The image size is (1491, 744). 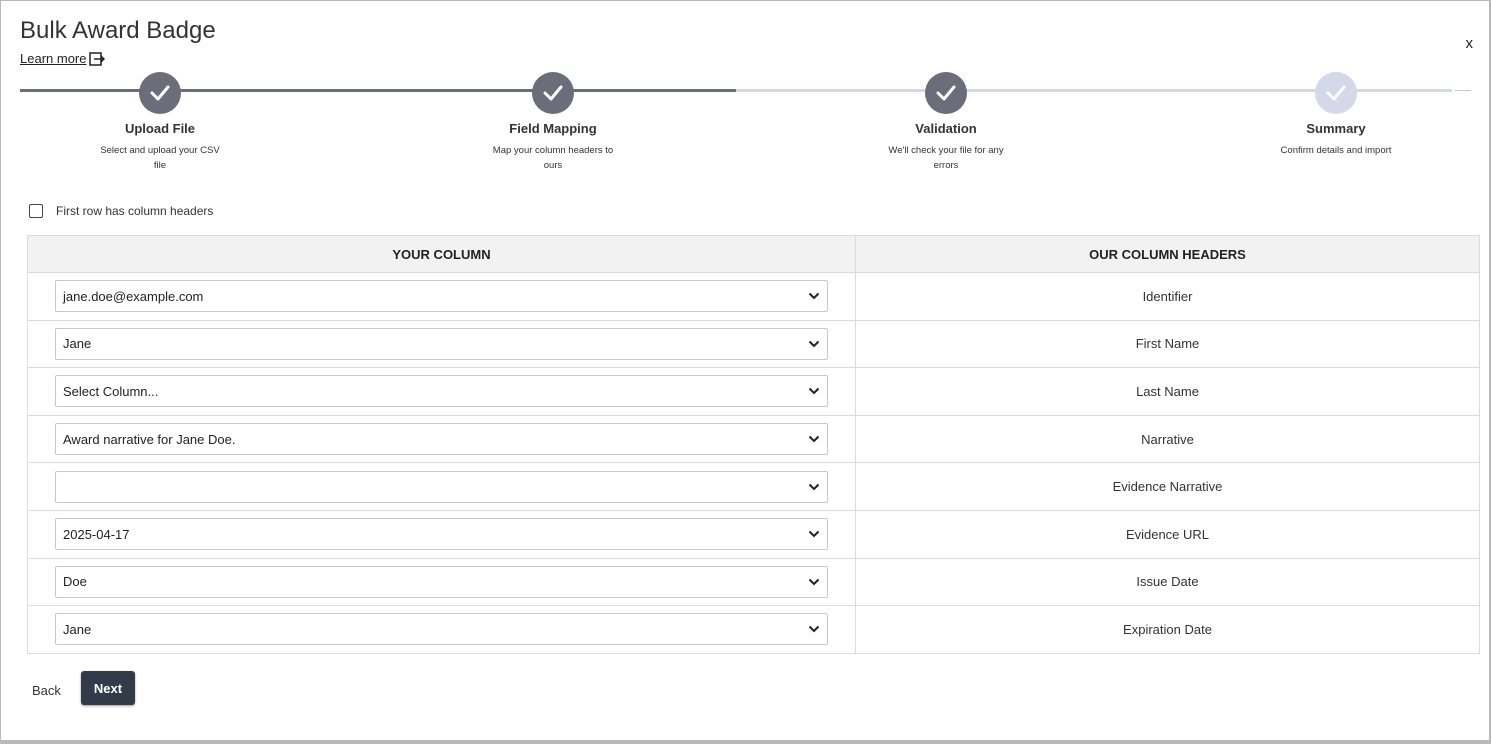 What do you see at coordinates (118, 30) in the screenshot?
I see `dialog-title: Bulk Award Badge` at bounding box center [118, 30].